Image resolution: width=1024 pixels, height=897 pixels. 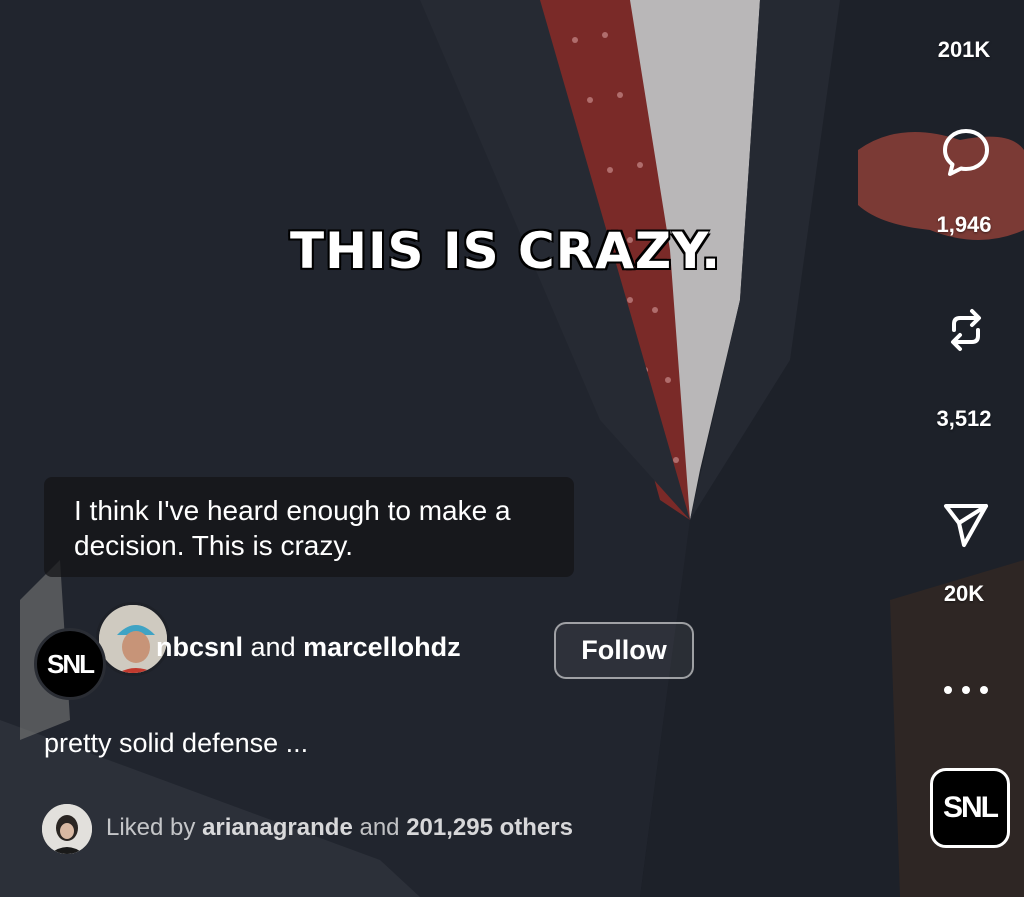 I want to click on comment-icon, so click(x=966, y=152).